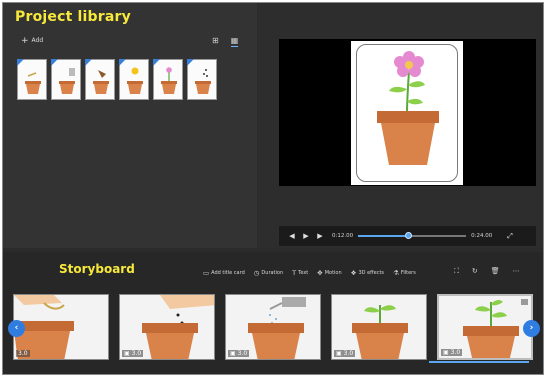 The width and height of the screenshot is (546, 377). I want to click on filters-button: ⚗ Filters, so click(404, 273).